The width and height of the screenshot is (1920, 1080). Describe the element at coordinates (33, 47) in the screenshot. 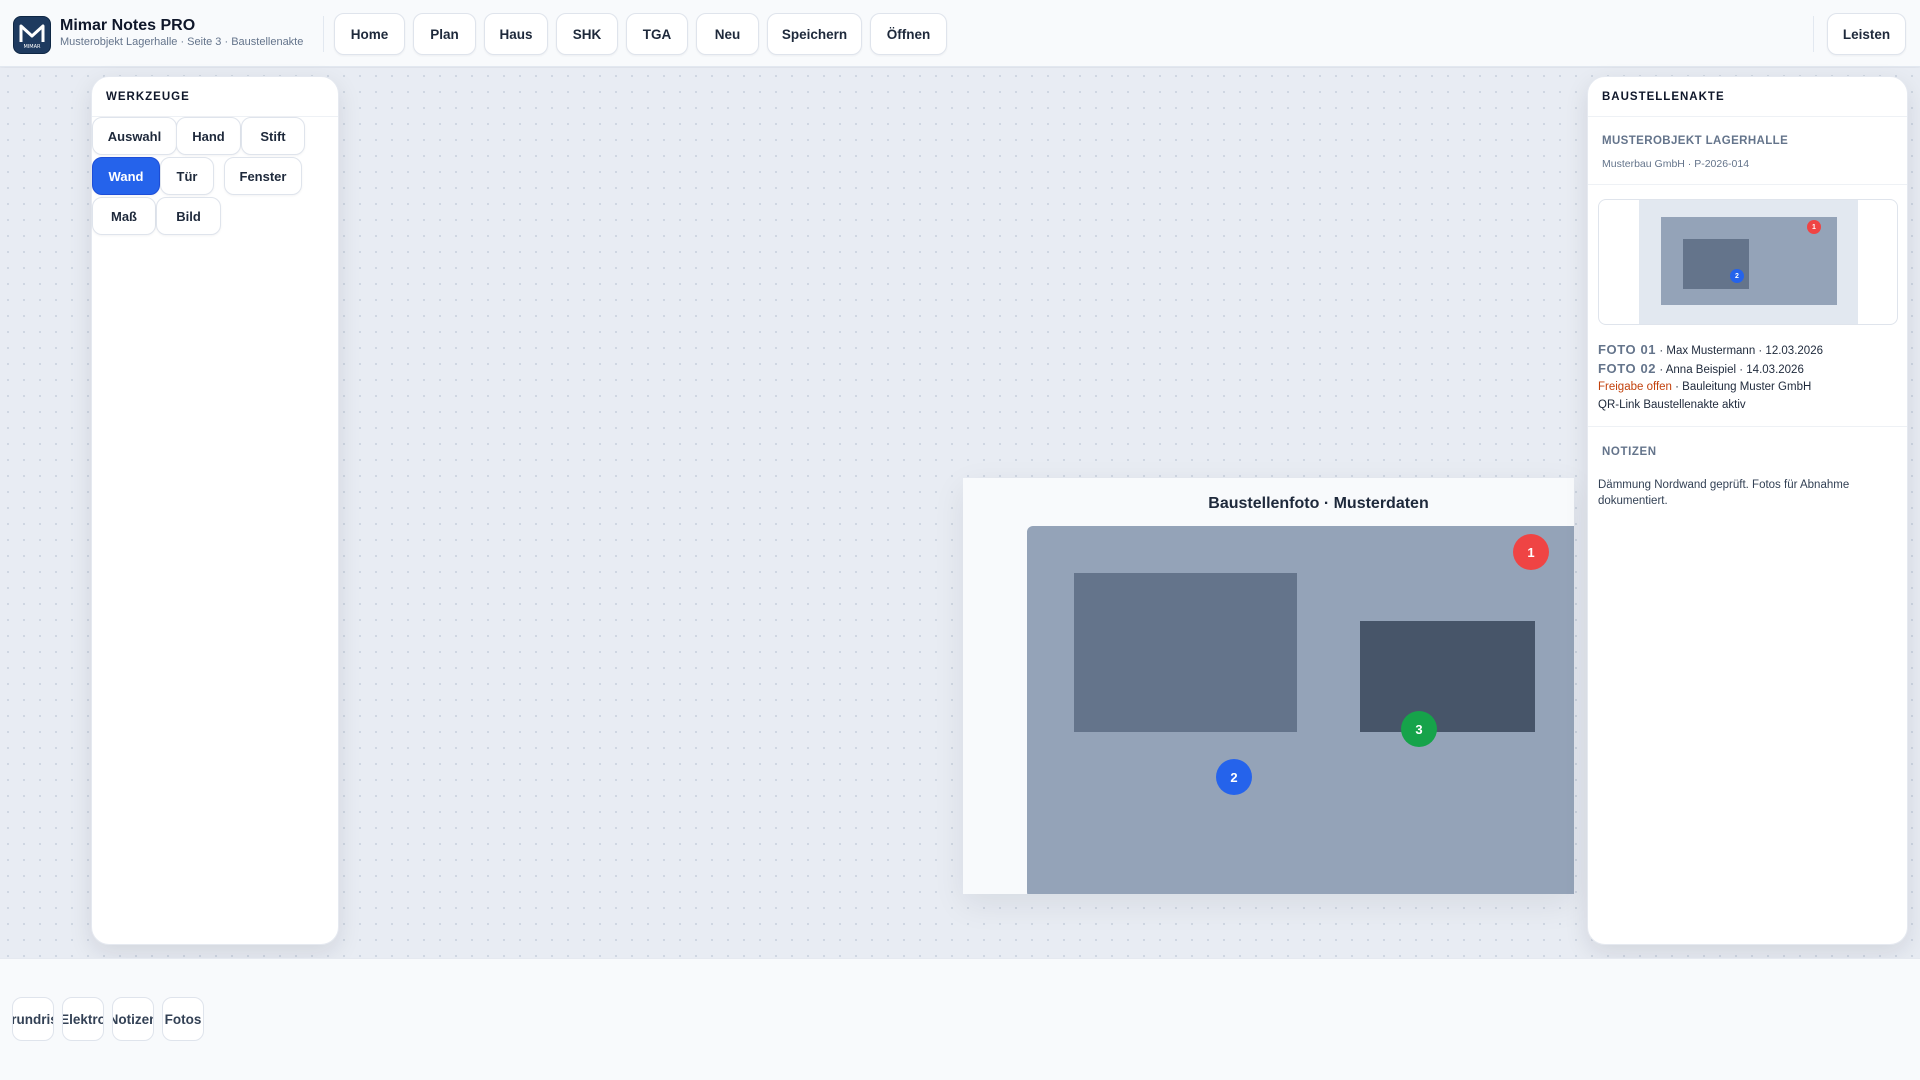

I see `svg-text: MIMAR` at that location.